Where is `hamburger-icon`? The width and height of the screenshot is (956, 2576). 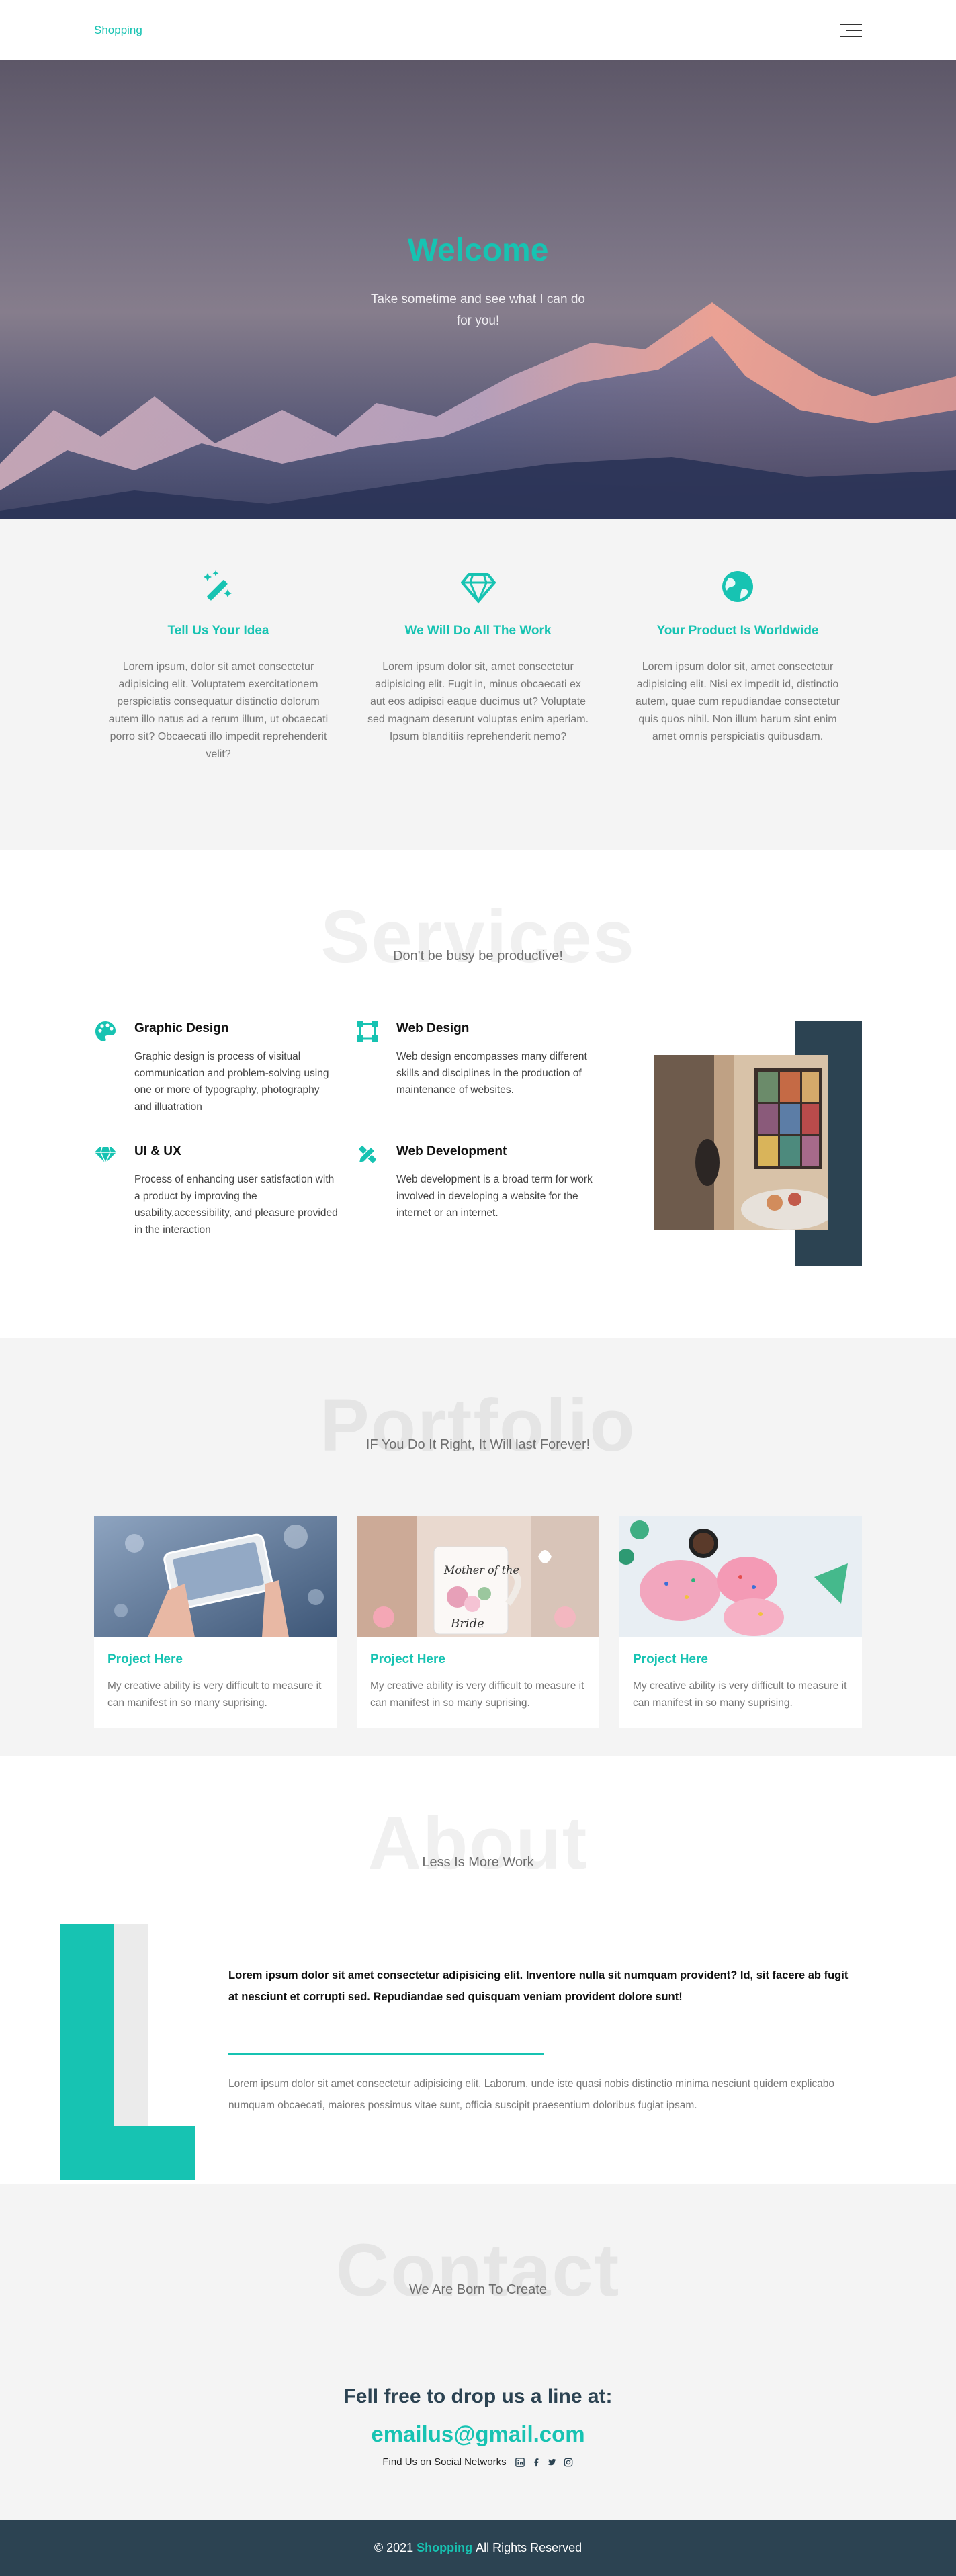
hamburger-icon is located at coordinates (851, 30).